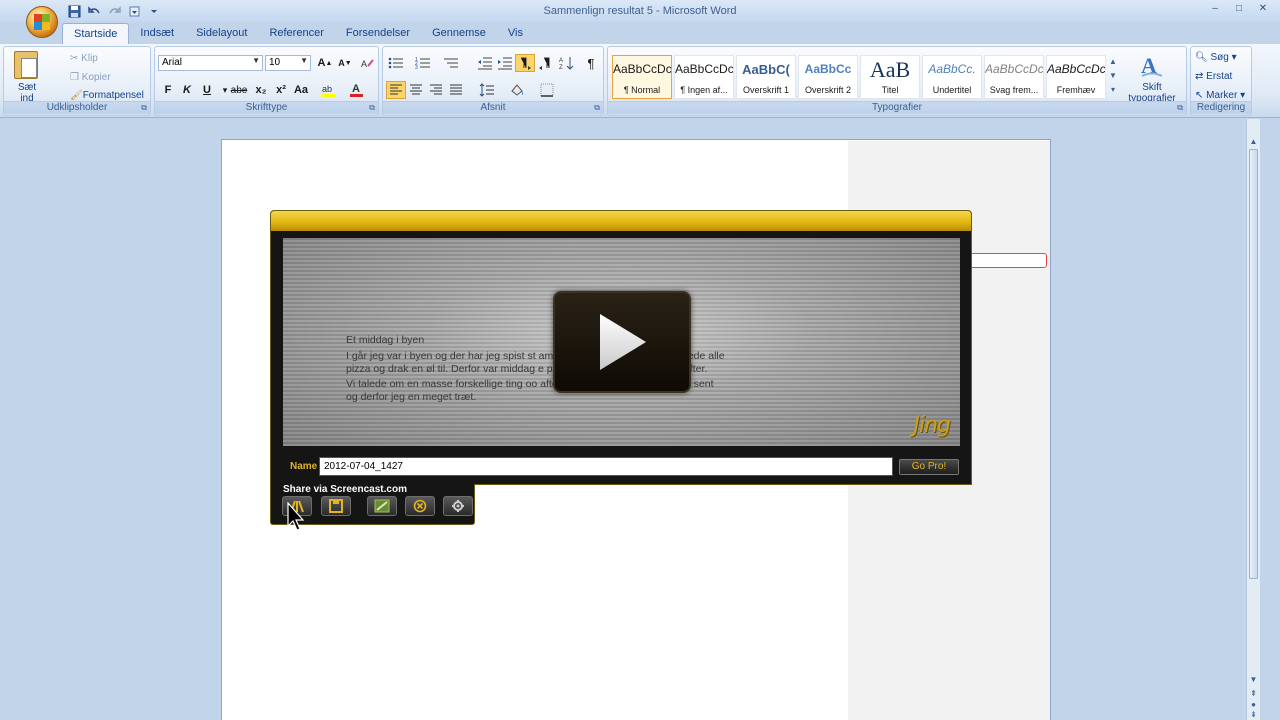  What do you see at coordinates (416, 90) in the screenshot?
I see `align-center-icon` at bounding box center [416, 90].